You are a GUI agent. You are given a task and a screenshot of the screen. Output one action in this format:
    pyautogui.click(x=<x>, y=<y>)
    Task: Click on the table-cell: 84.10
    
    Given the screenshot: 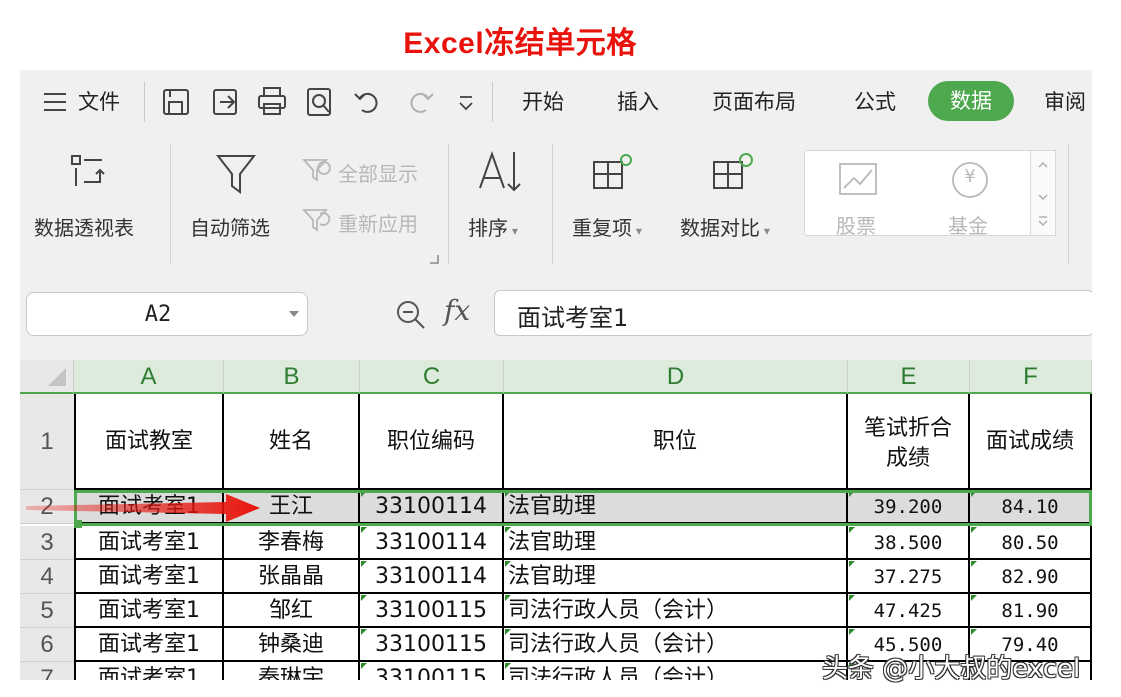 What is the action you would take?
    pyautogui.click(x=1031, y=507)
    